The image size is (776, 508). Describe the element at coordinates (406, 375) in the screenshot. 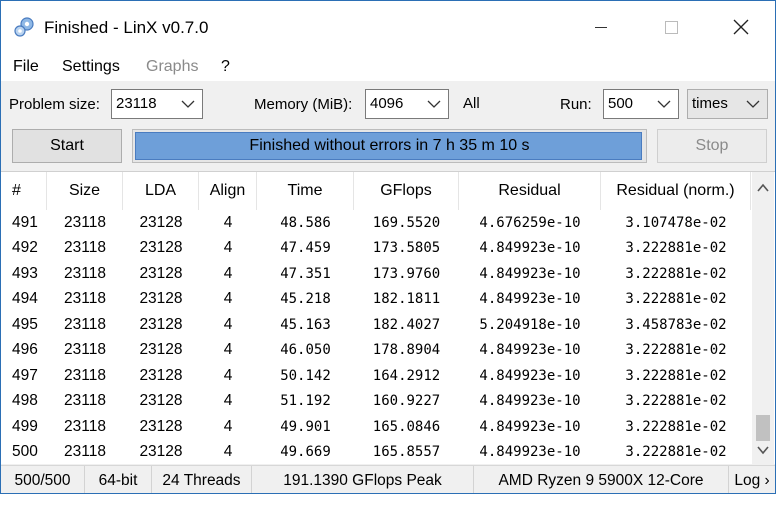

I see `cell-gflops: 164.2912` at that location.